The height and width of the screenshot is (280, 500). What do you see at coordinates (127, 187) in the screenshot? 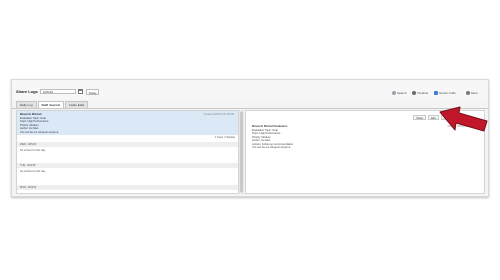
I see `day-header: MON, 10/3/16` at bounding box center [127, 187].